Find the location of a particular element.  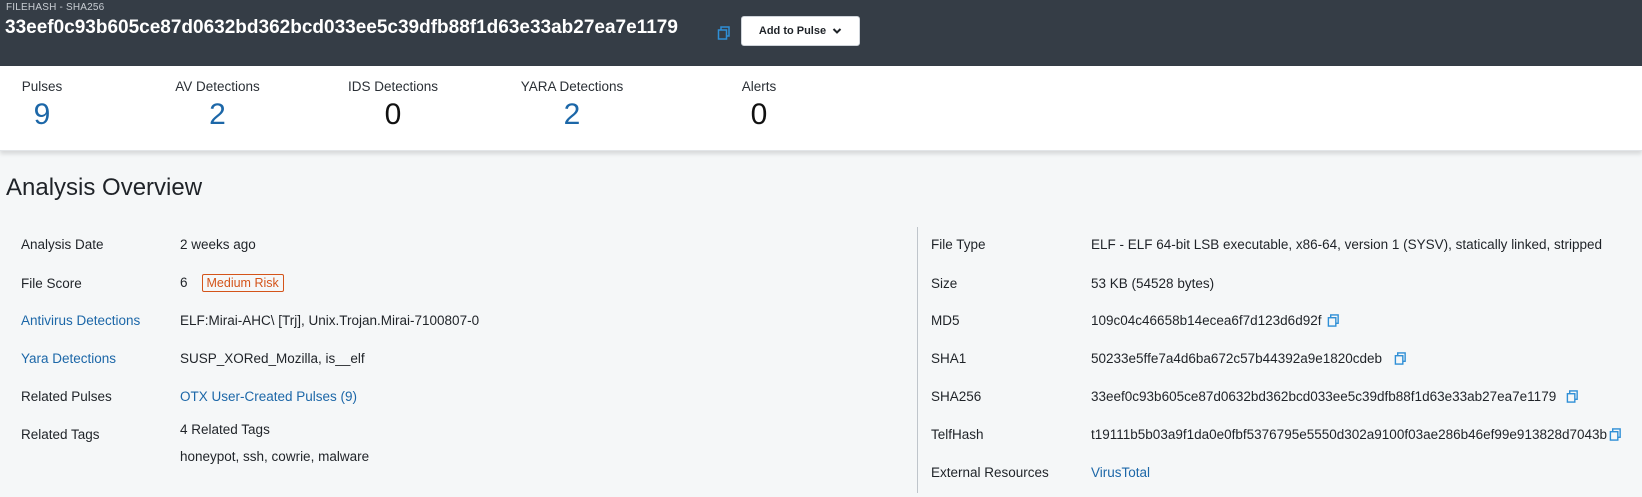

analysis-date-value: 2 weeks ago is located at coordinates (218, 244).